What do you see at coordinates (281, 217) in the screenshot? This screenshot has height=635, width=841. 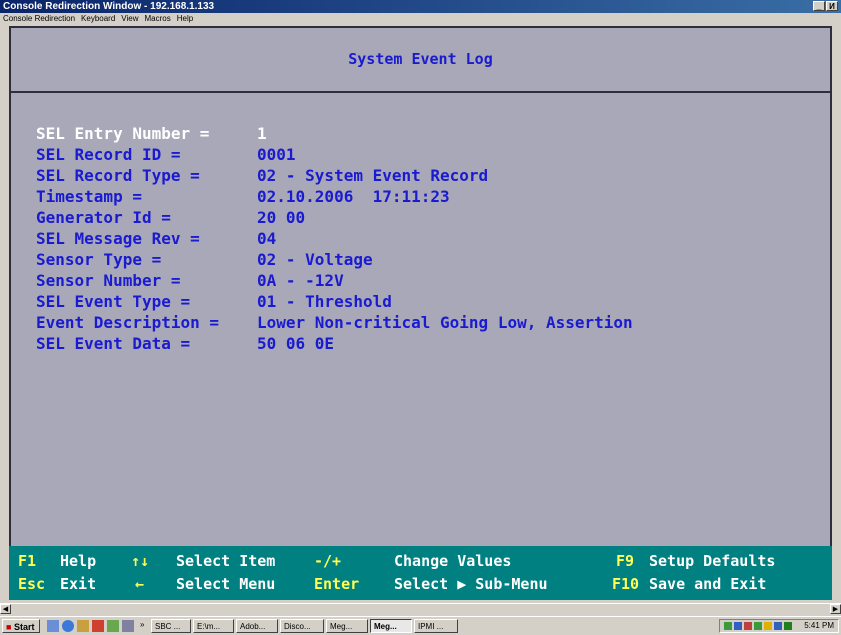 I see `field-value: 20 00` at bounding box center [281, 217].